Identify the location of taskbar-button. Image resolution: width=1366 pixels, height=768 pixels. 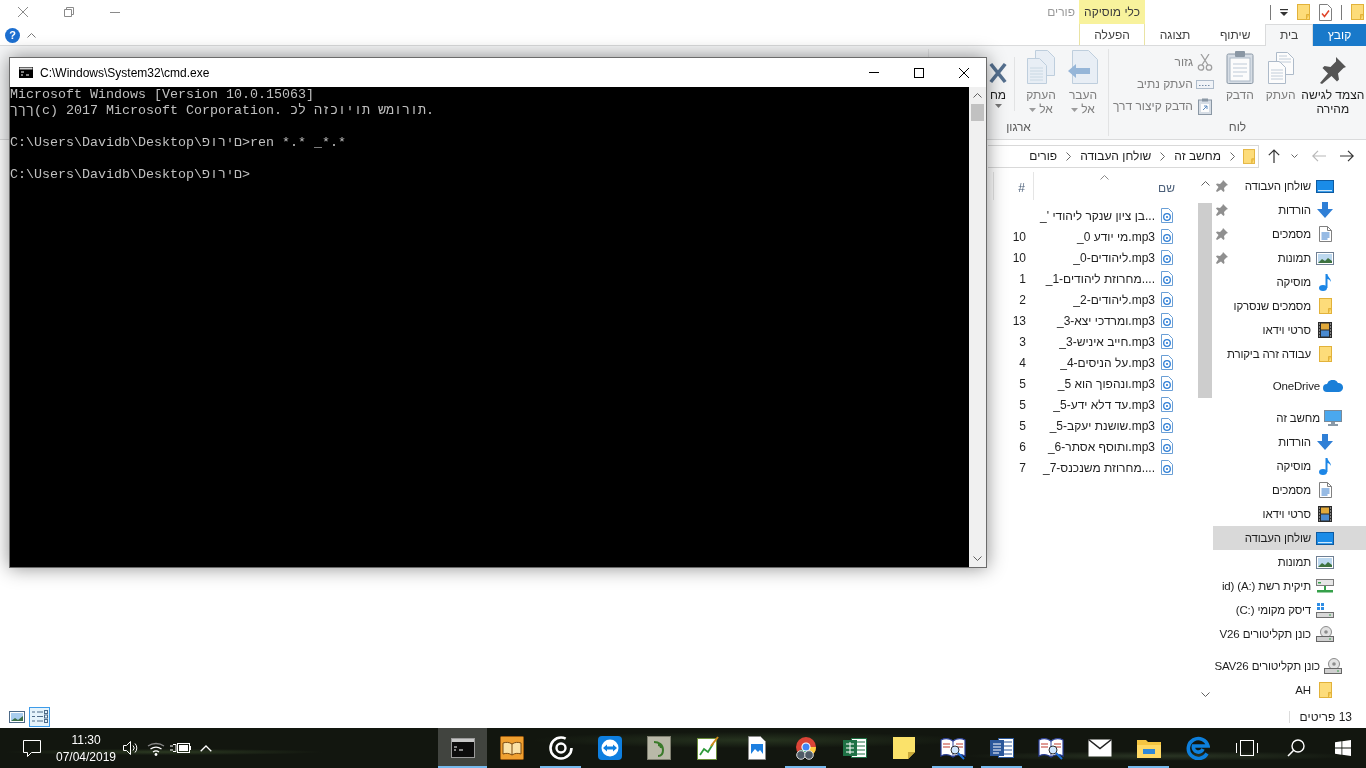
(462, 748).